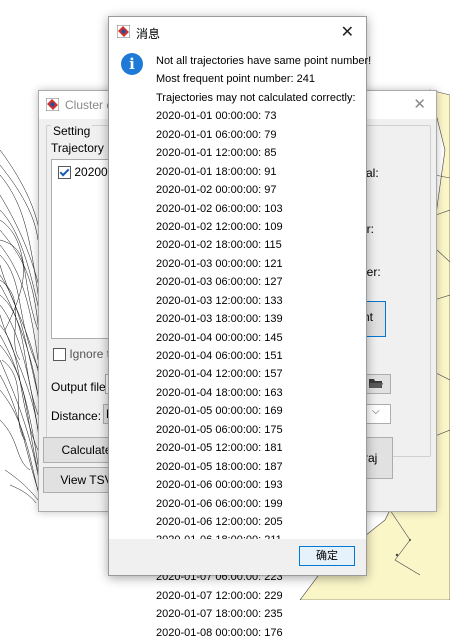  I want to click on message-line: 2020-01-04 12:00:00: 157, so click(219, 374).